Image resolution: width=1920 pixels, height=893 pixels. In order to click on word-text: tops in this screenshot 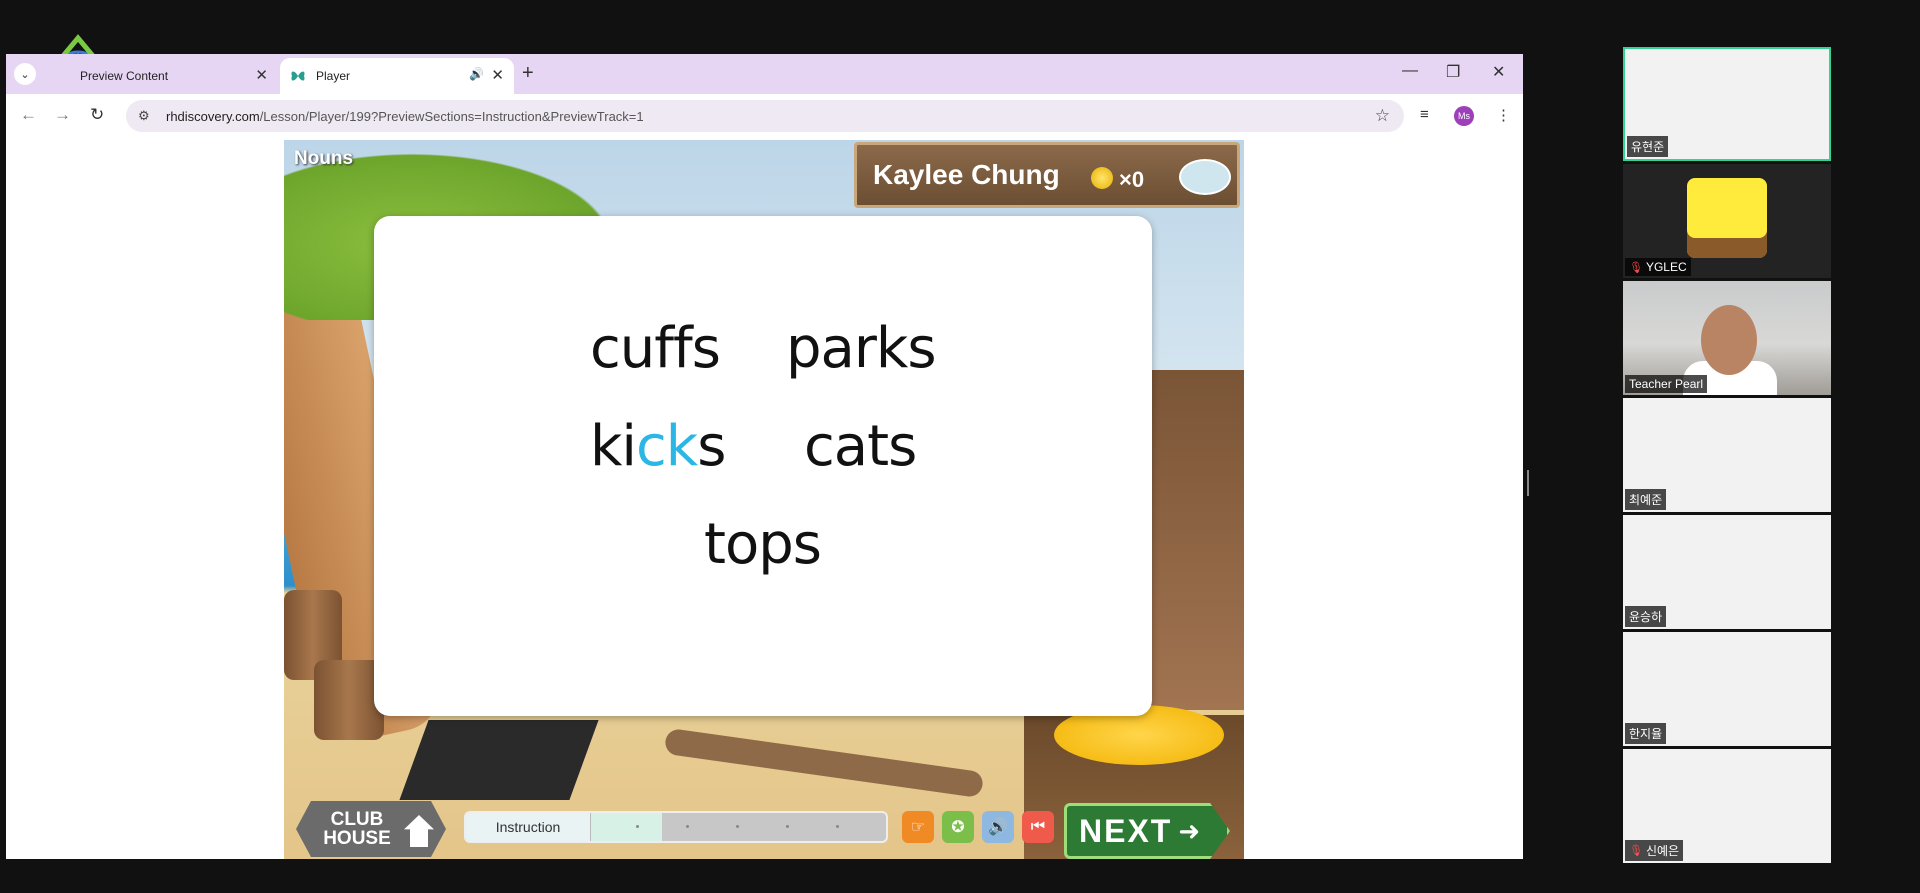, I will do `click(763, 544)`.